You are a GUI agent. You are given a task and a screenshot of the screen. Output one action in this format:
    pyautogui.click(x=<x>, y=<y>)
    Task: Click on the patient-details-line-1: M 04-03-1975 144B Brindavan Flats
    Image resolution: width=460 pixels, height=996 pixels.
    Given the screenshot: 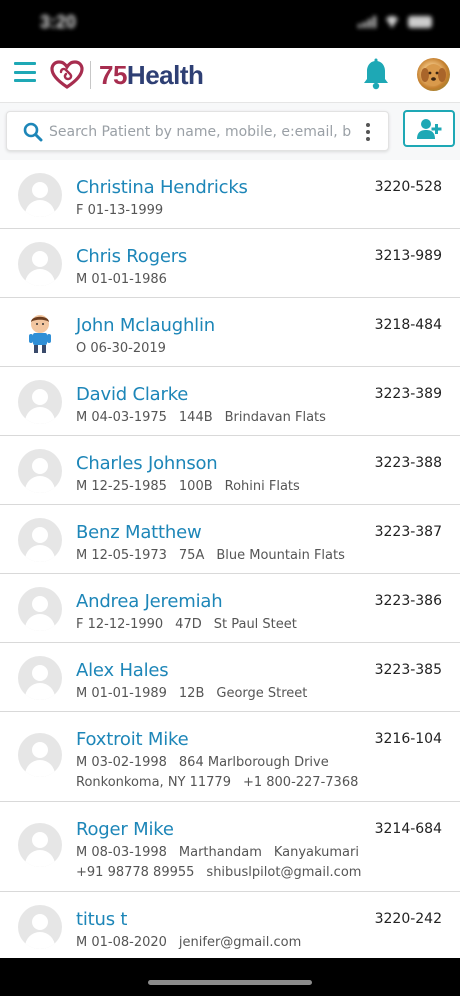 What is the action you would take?
    pyautogui.click(x=201, y=417)
    